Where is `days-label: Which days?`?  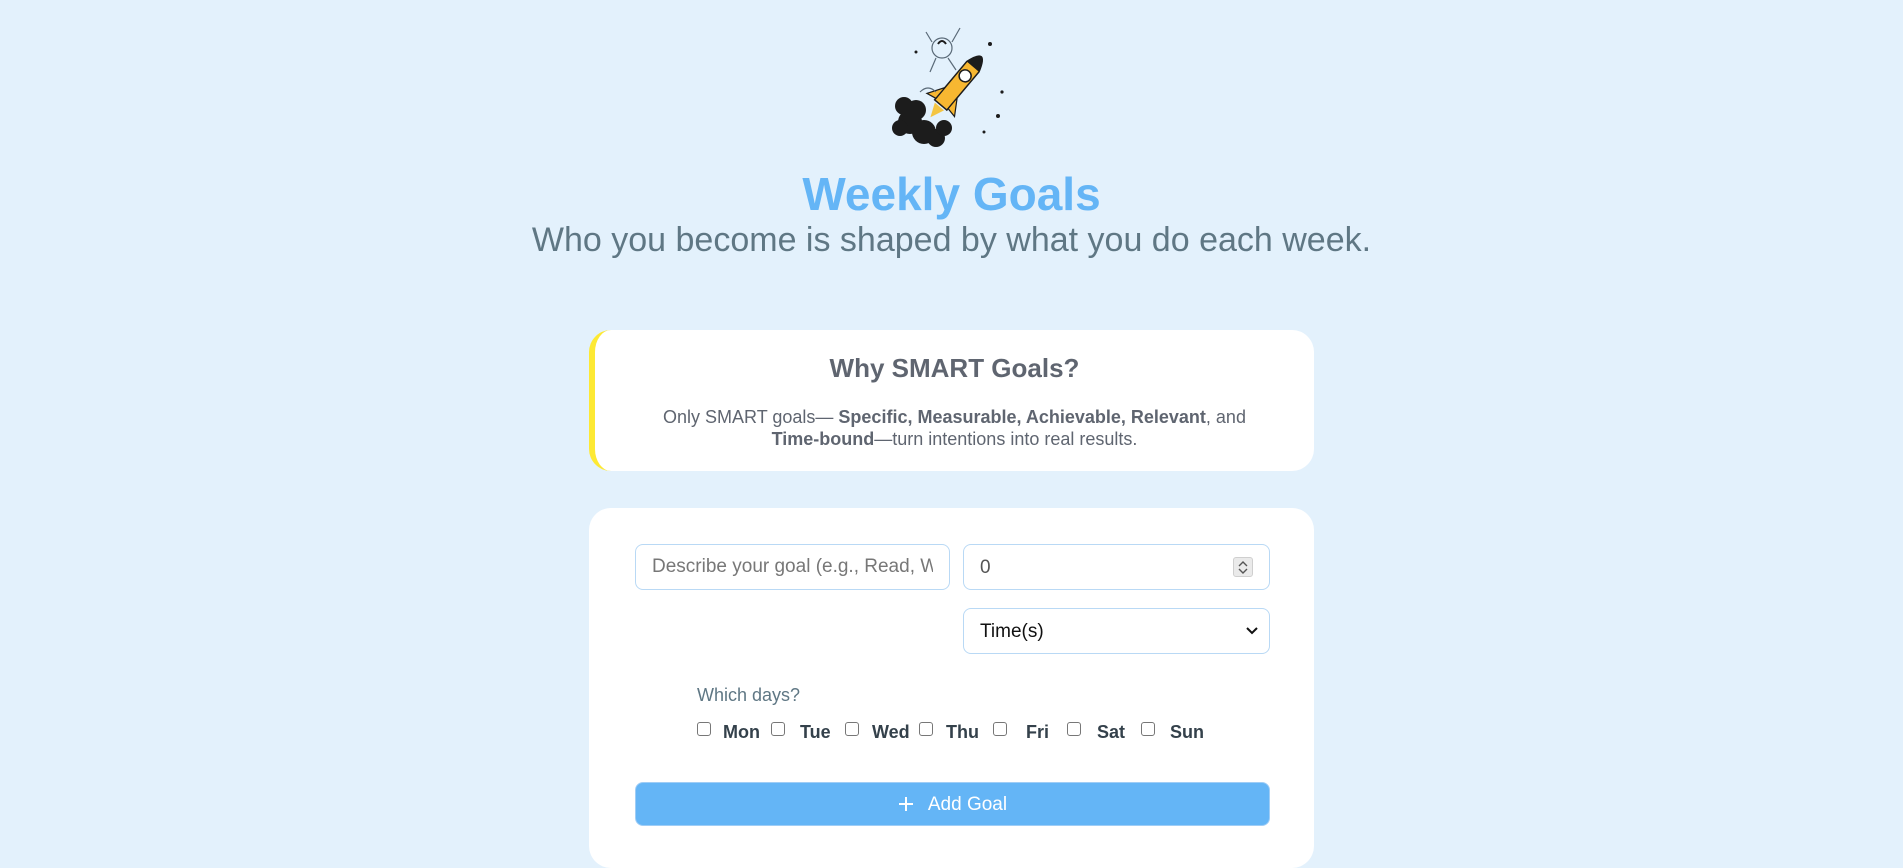 days-label: Which days? is located at coordinates (749, 695).